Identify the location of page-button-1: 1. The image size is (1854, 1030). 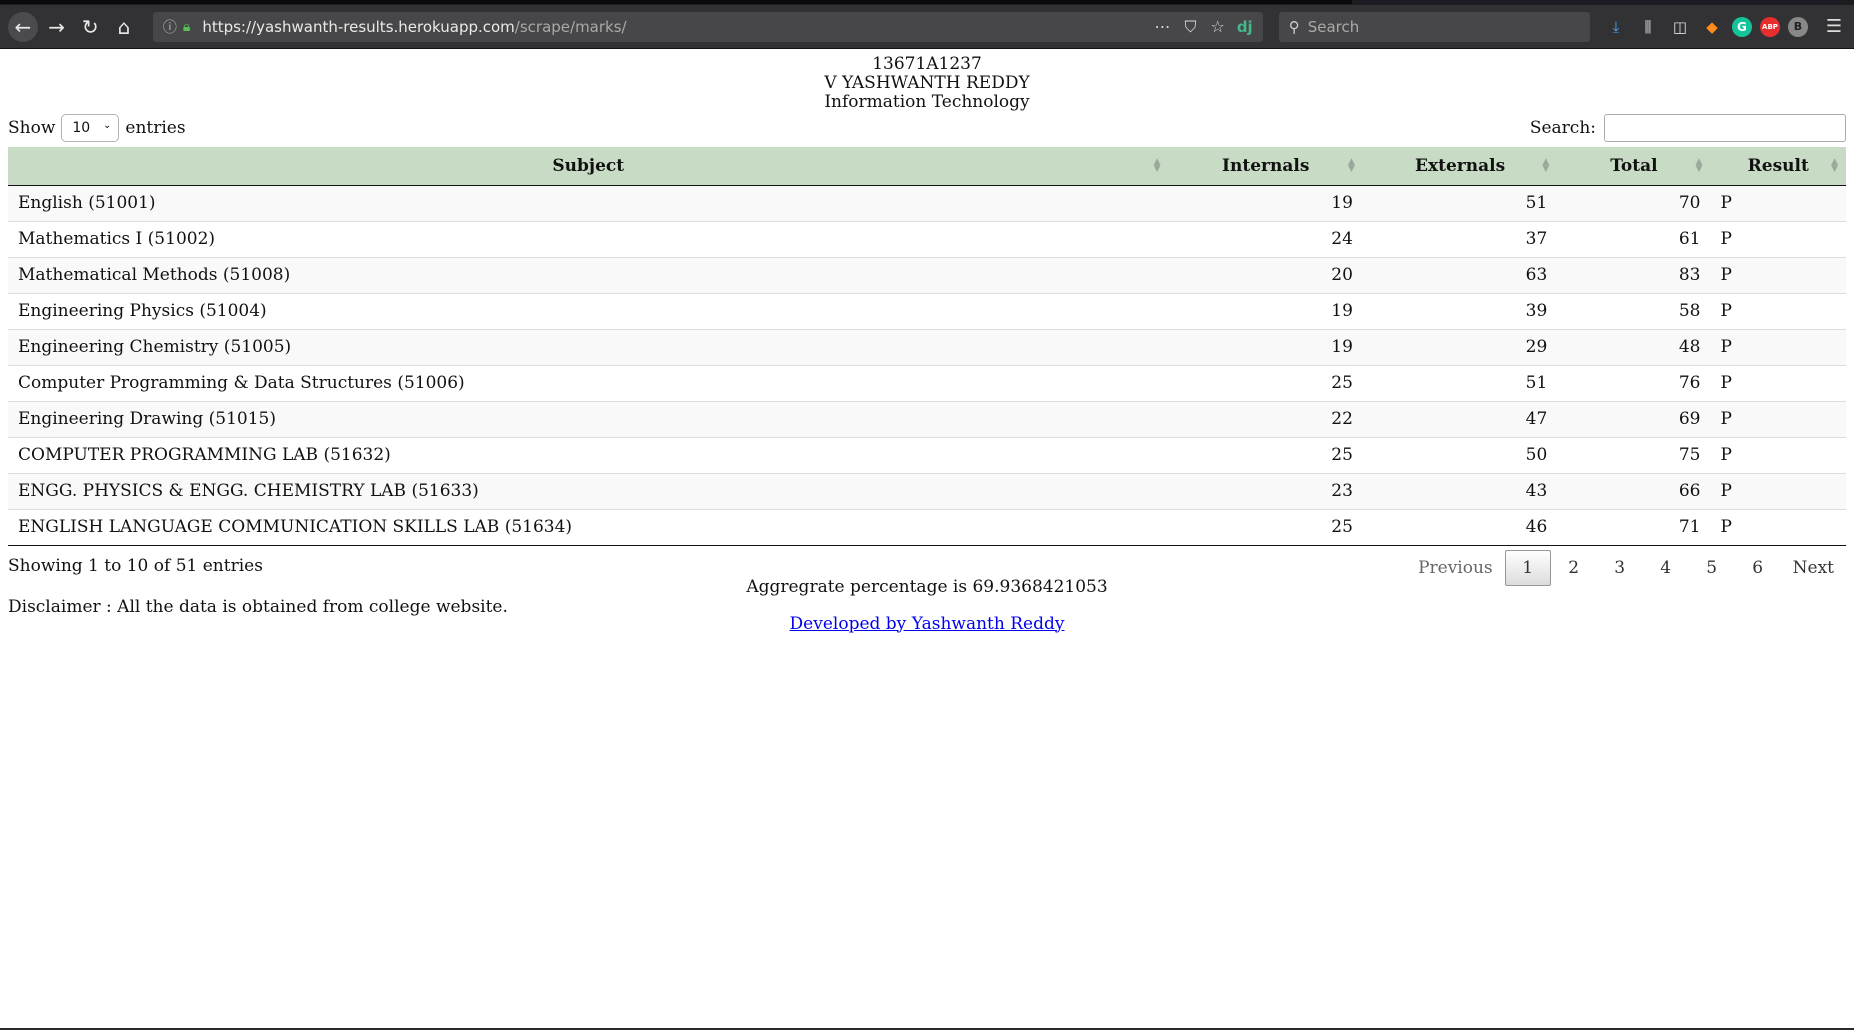
(1527, 567).